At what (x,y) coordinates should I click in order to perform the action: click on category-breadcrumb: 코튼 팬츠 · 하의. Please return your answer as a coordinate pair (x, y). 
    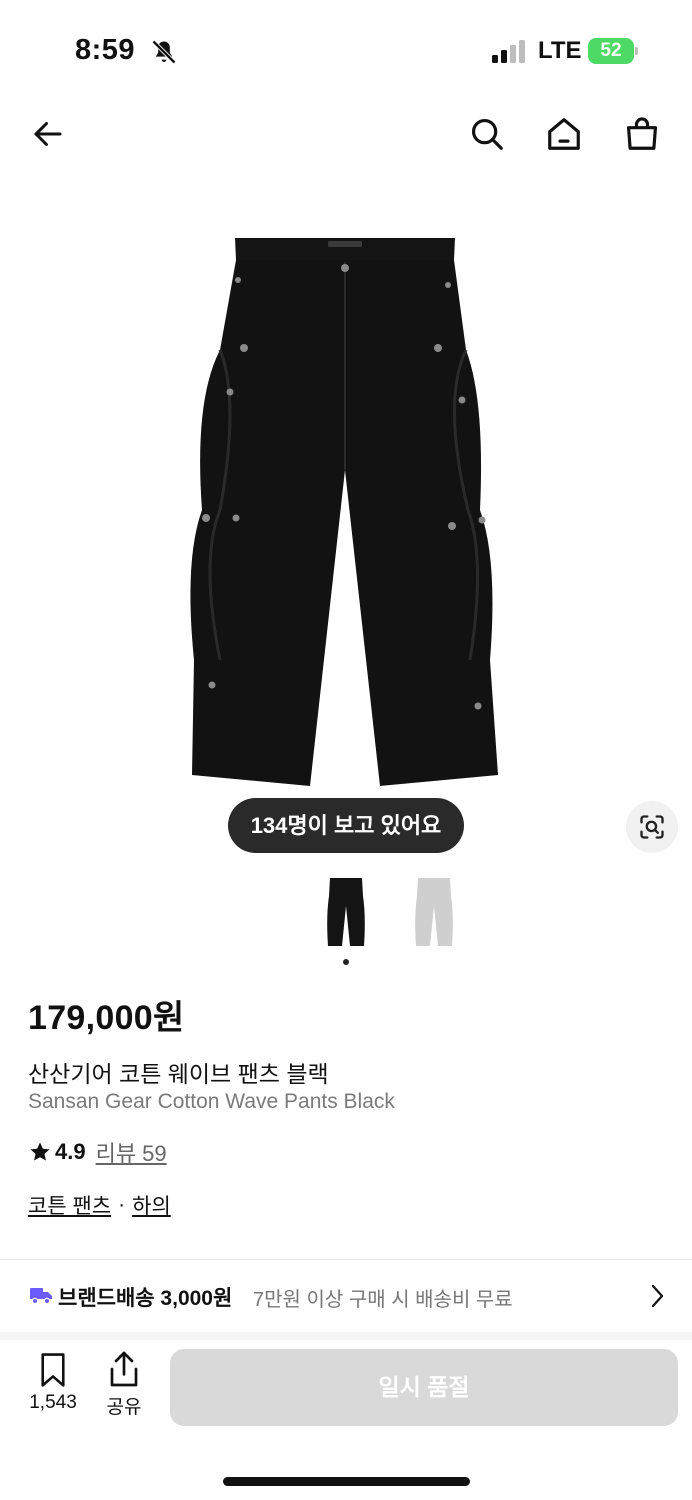
    Looking at the image, I should click on (99, 1205).